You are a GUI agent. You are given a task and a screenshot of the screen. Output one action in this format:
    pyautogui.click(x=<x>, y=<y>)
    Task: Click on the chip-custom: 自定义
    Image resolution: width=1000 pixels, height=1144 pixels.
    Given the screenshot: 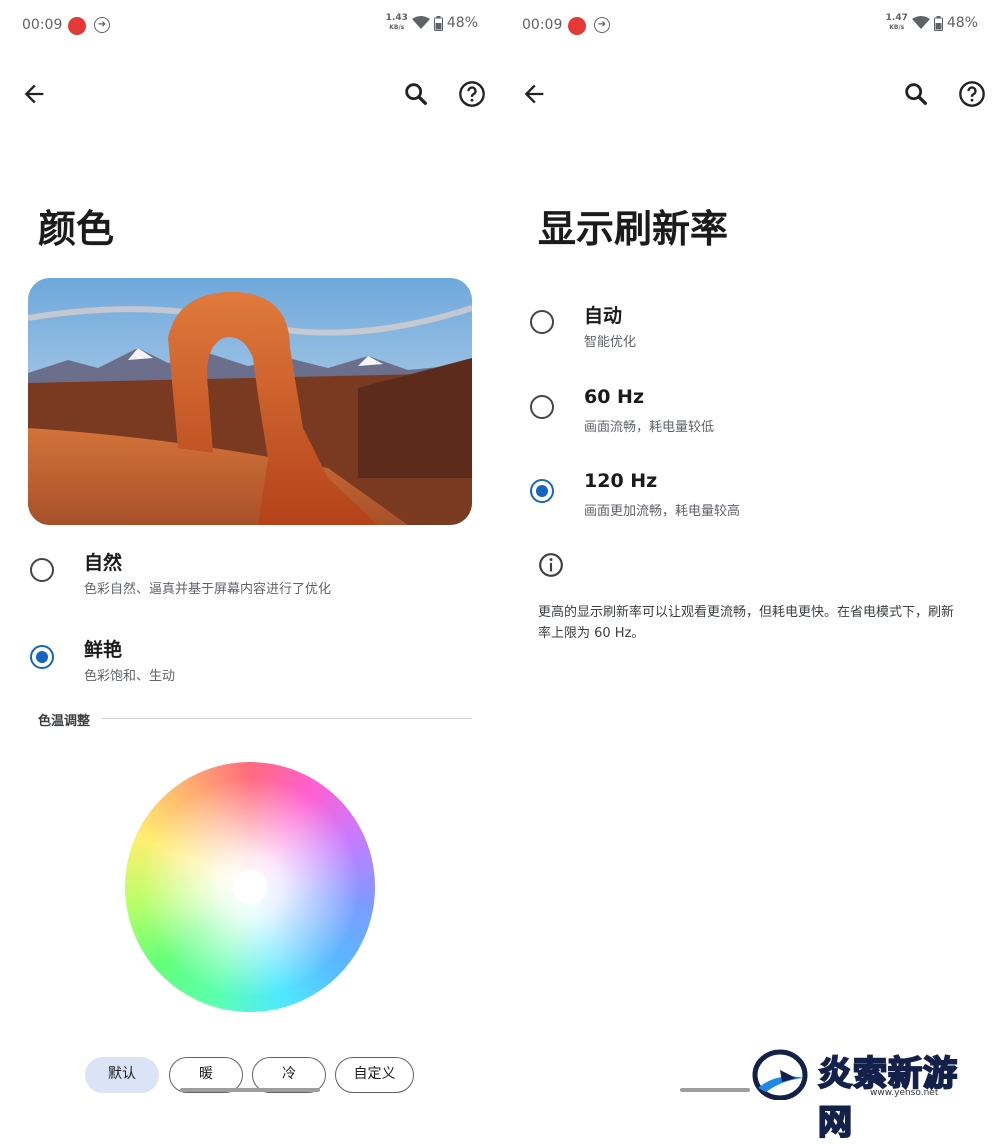 What is the action you would take?
    pyautogui.click(x=374, y=1075)
    